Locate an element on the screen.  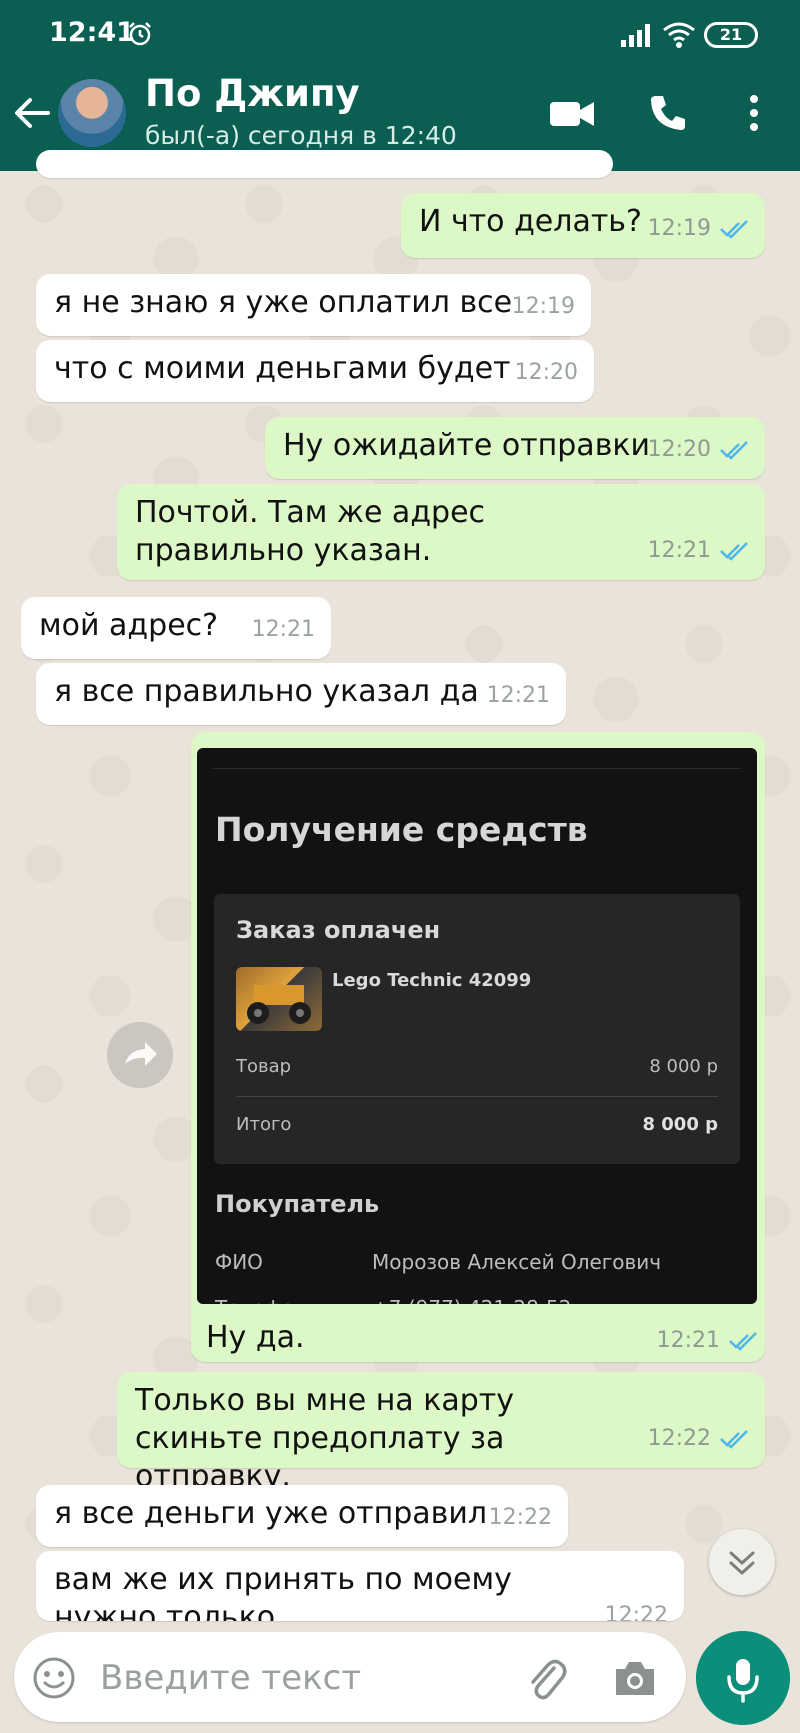
battery-indicator: 21 is located at coordinates (731, 35).